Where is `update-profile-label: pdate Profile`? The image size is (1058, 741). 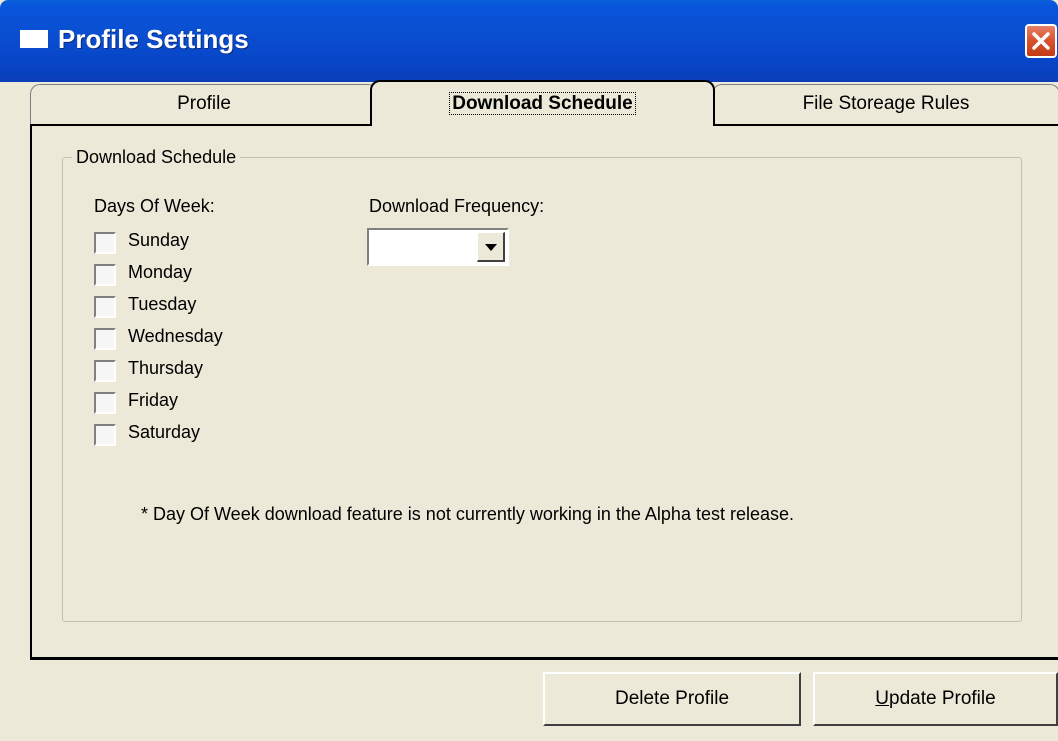
update-profile-label: pdate Profile is located at coordinates (942, 698).